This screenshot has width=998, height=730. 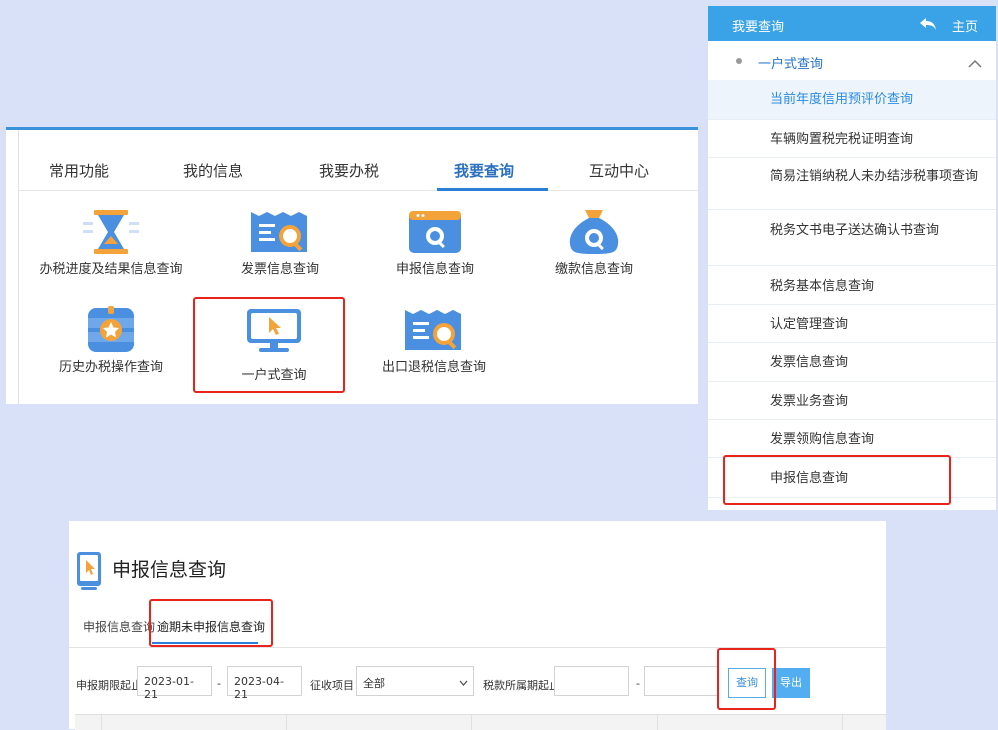 What do you see at coordinates (822, 439) in the screenshot?
I see `menu-item-label: 发票领购信息查询` at bounding box center [822, 439].